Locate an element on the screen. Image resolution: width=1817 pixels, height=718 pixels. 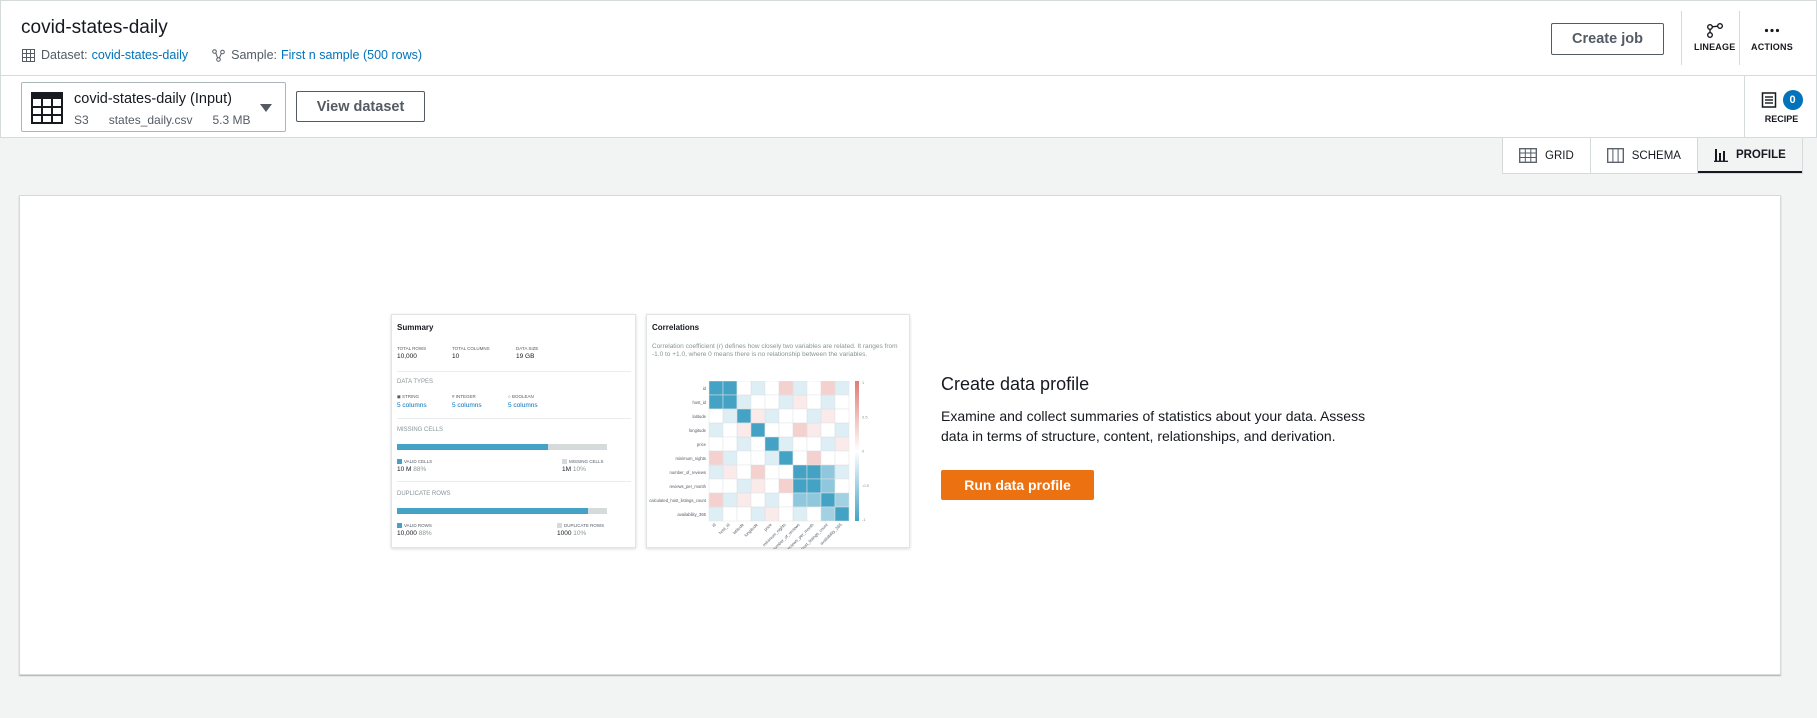
table-icon is located at coordinates (28, 55).